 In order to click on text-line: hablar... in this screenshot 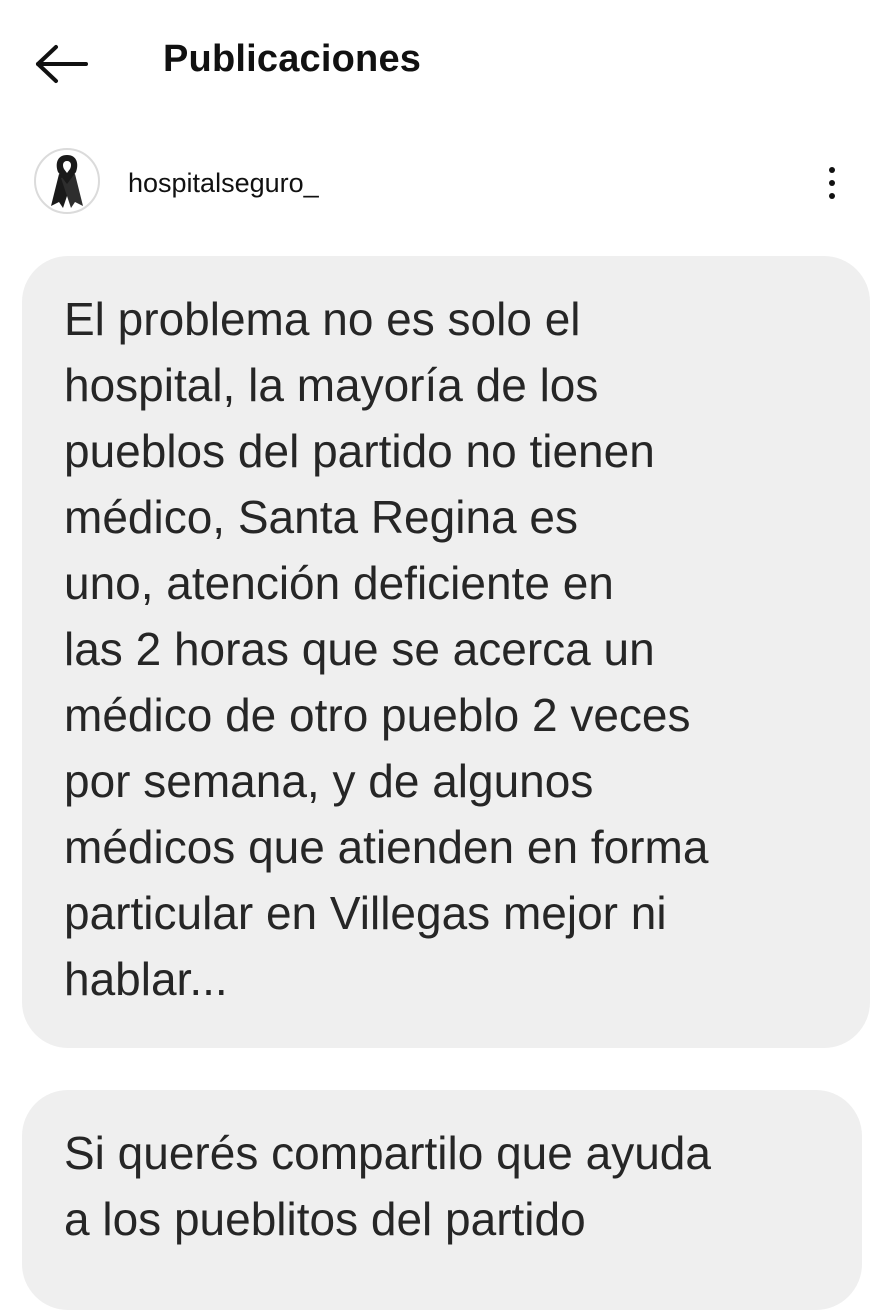, I will do `click(146, 979)`.